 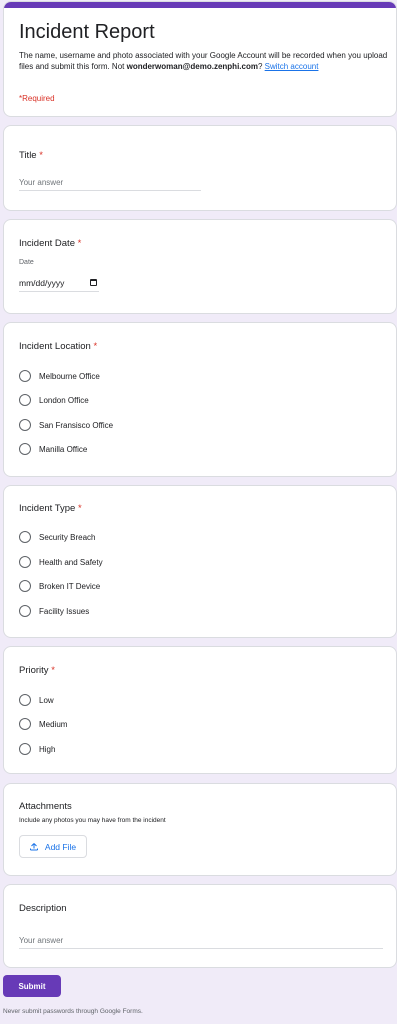 I want to click on question-label-text: Incident Date, so click(x=47, y=243).